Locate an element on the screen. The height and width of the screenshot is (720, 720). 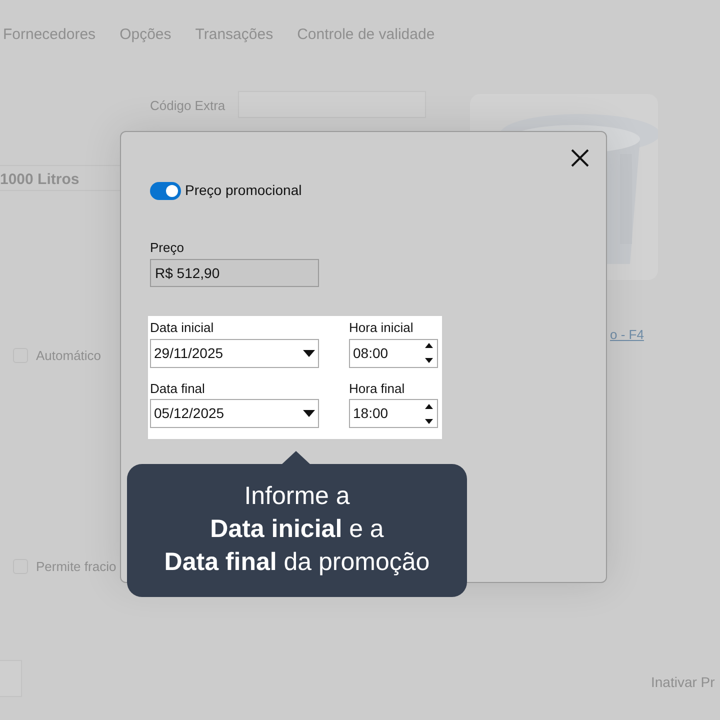
field-label: Código Extra is located at coordinates (188, 106).